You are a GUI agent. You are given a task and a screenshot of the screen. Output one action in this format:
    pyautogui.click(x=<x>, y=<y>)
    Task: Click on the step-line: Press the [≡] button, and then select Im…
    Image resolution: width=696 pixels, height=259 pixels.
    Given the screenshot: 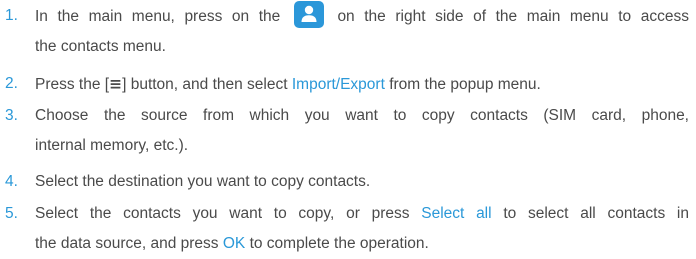 What is the action you would take?
    pyautogui.click(x=362, y=84)
    